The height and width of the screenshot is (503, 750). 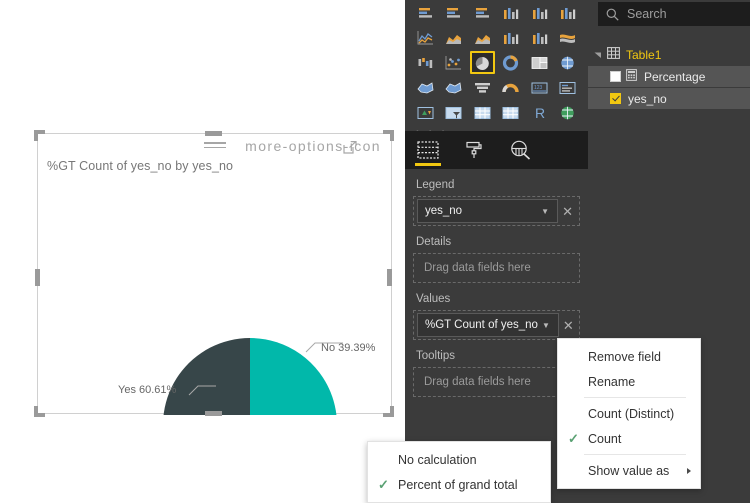 I want to click on selection-handle-top-left, so click(x=39, y=135).